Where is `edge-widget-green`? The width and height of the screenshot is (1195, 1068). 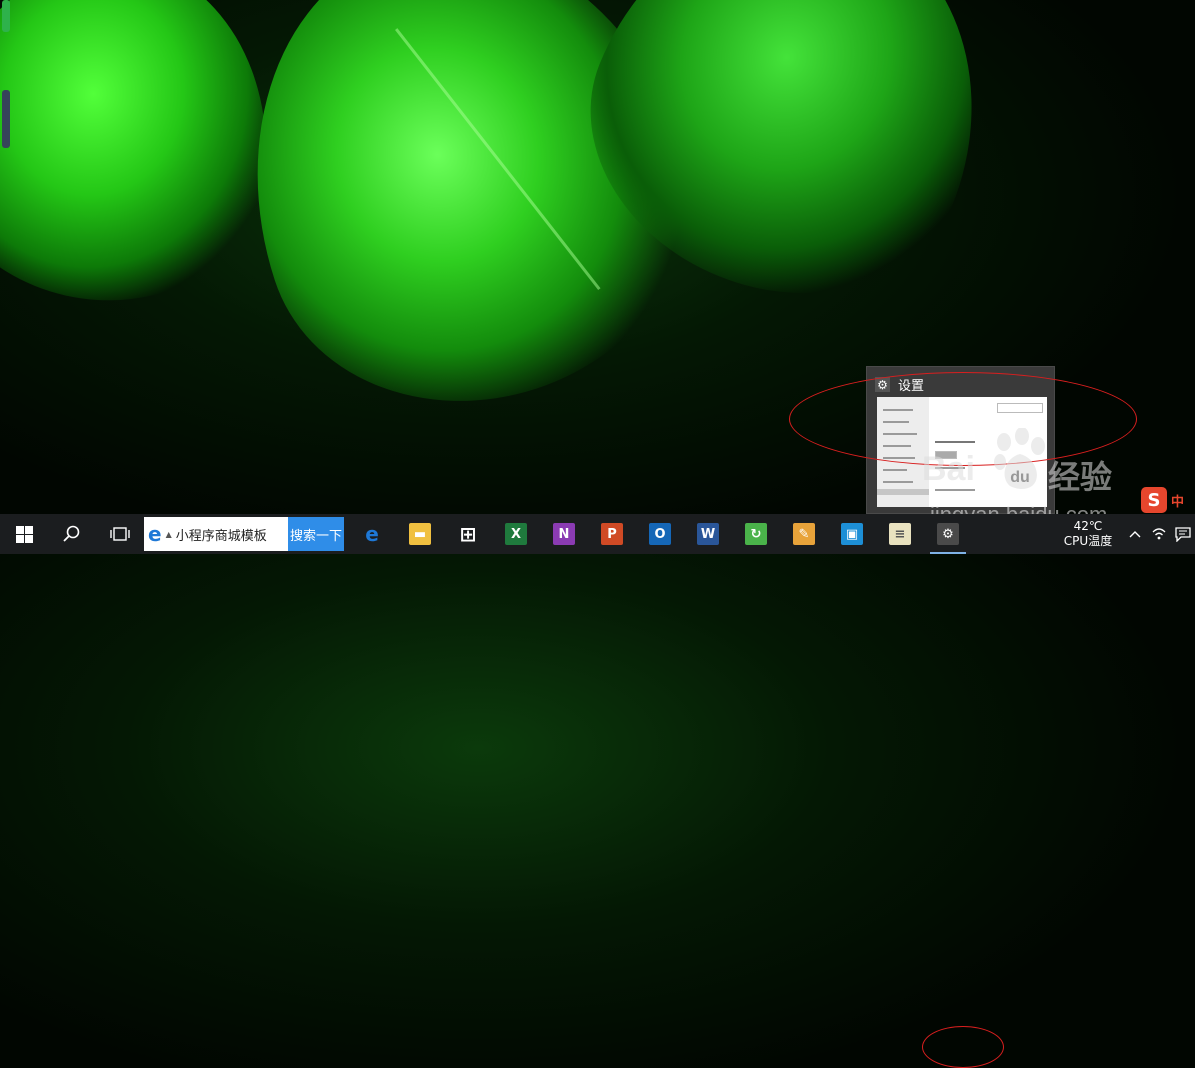 edge-widget-green is located at coordinates (6, 16).